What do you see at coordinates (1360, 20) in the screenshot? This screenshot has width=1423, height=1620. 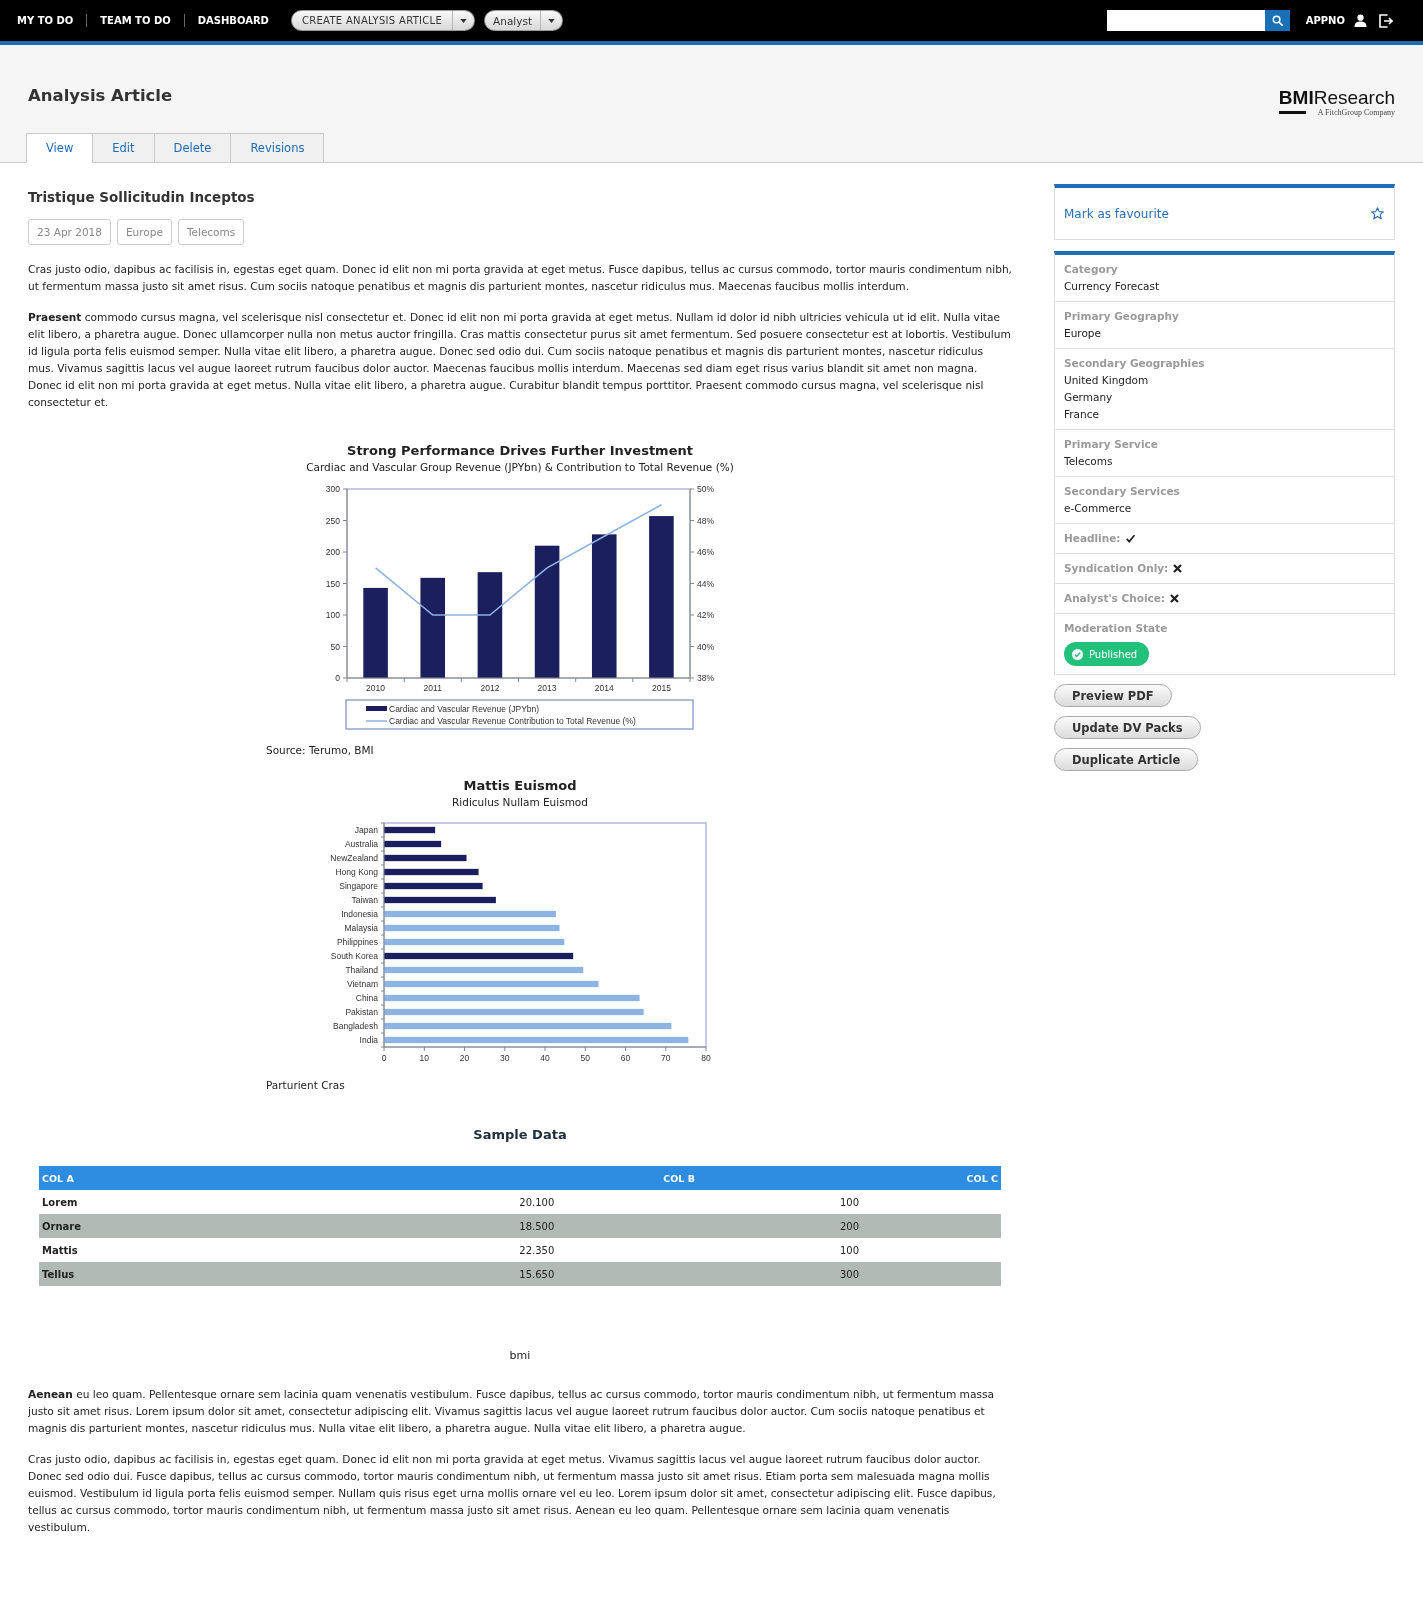 I see `user-icon` at bounding box center [1360, 20].